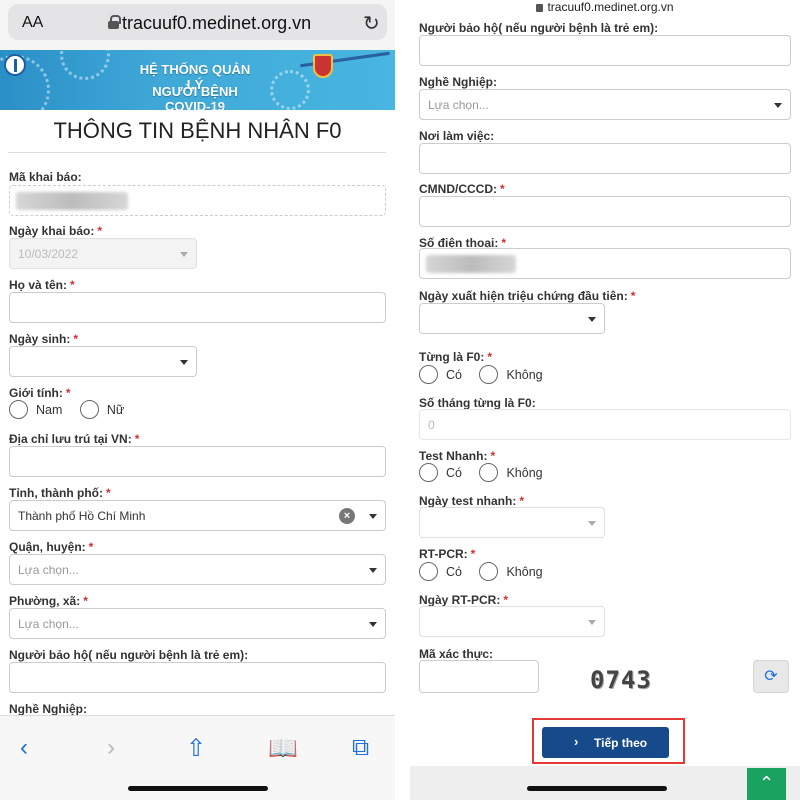 Image resolution: width=800 pixels, height=800 pixels. What do you see at coordinates (479, 676) in the screenshot?
I see `ma-xac-thuc-input` at bounding box center [479, 676].